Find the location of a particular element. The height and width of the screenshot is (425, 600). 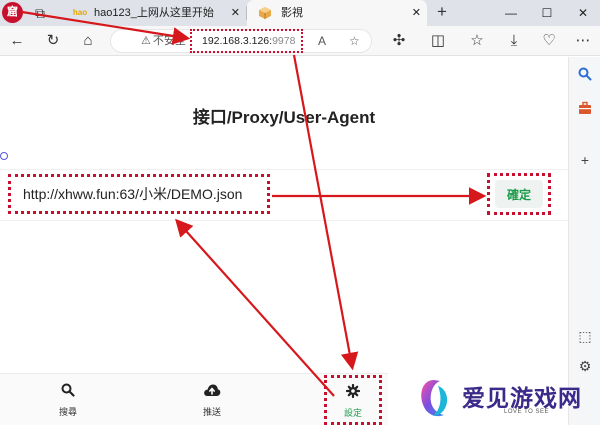

tab-strip: 窟 ⧉ hao hao123_上网从这里开始 ✕ 影視 ✕ + — ☐ ✕ is located at coordinates (300, 13).